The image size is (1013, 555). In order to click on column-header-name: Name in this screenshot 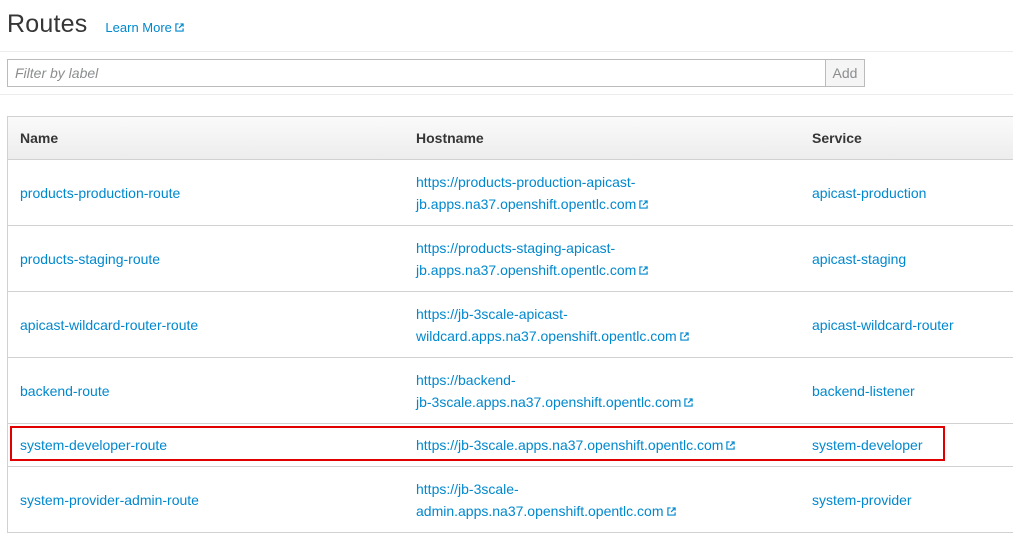, I will do `click(39, 138)`.